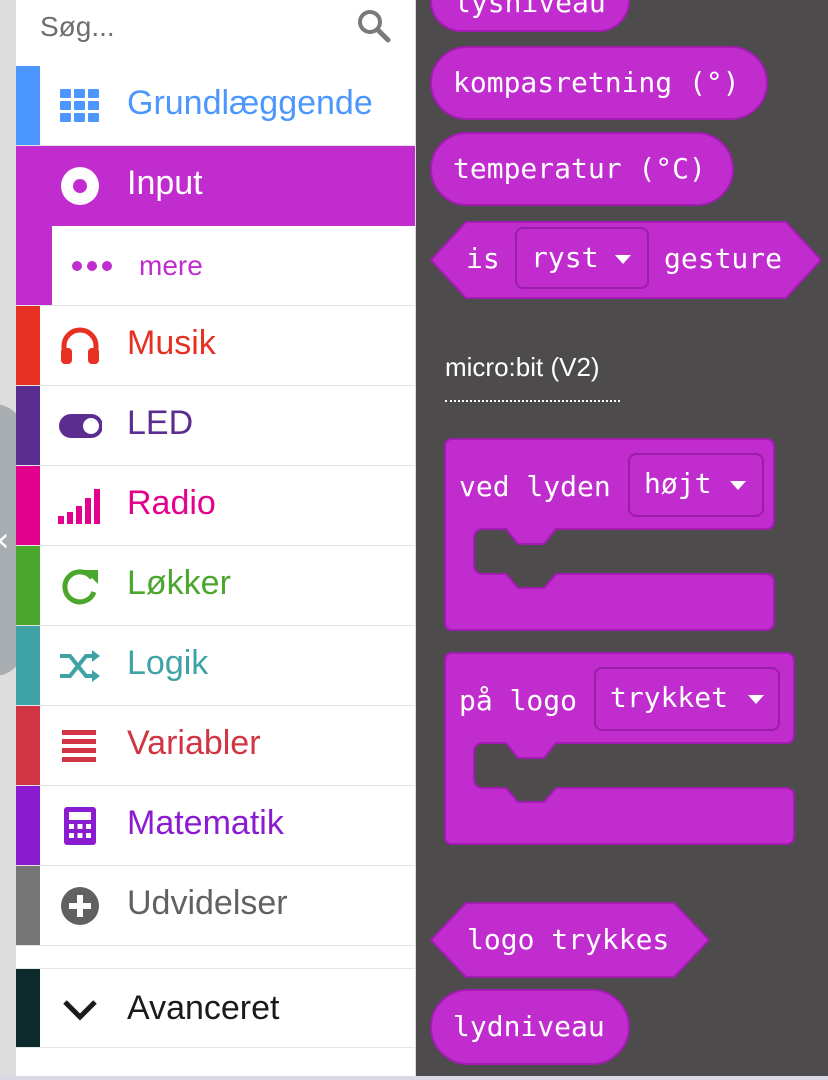  Describe the element at coordinates (80, 666) in the screenshot. I see `shuffle-icon` at that location.